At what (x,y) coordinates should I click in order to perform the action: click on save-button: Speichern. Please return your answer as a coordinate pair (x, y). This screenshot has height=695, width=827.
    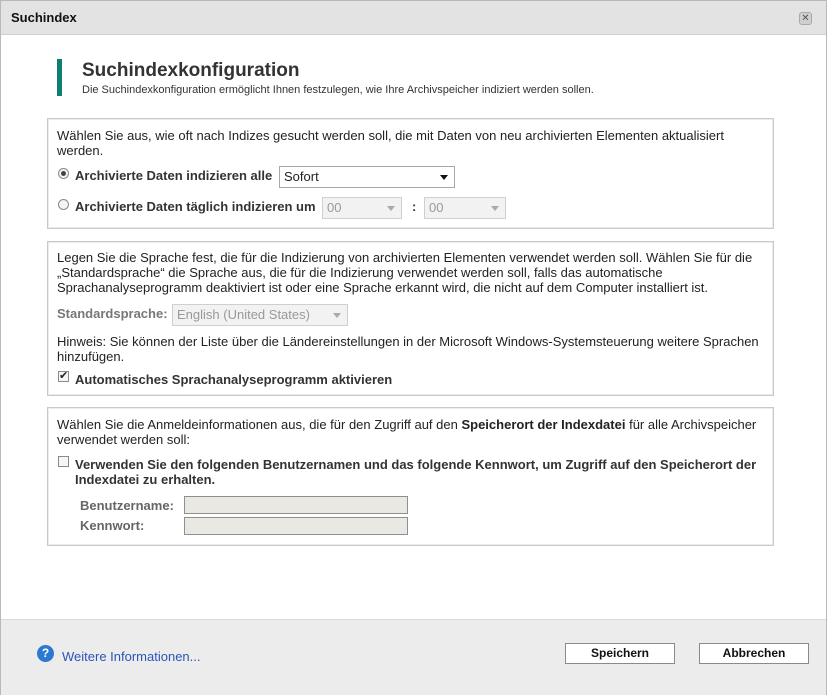
    Looking at the image, I should click on (620, 653).